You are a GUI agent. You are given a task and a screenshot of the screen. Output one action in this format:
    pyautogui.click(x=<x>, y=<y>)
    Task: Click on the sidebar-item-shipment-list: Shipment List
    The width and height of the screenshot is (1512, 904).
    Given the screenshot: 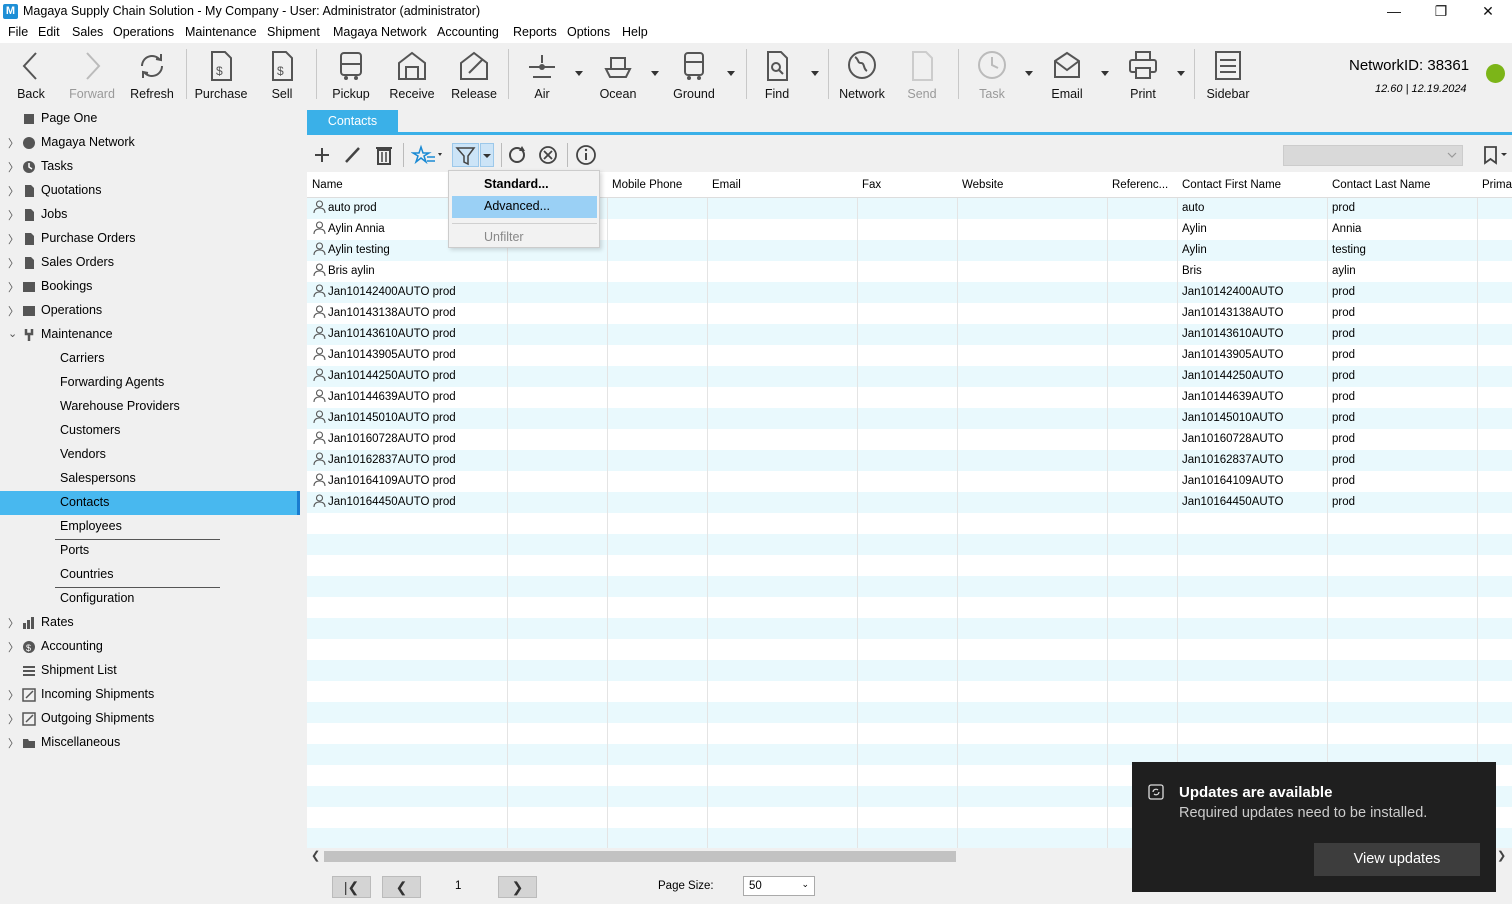 What is the action you would take?
    pyautogui.click(x=150, y=671)
    